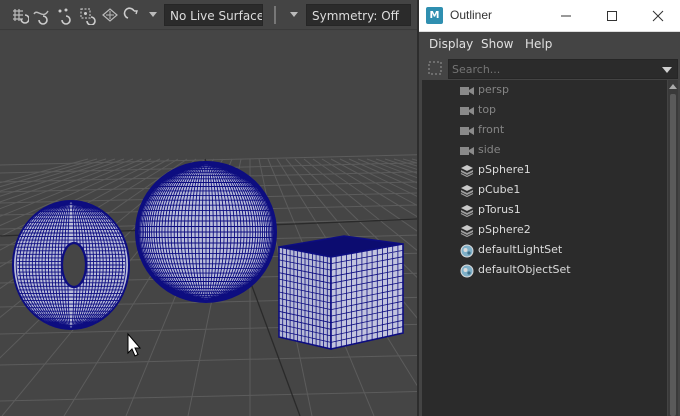  Describe the element at coordinates (544, 210) in the screenshot. I see `outliner-item-pTorus1: pTorus1` at that location.